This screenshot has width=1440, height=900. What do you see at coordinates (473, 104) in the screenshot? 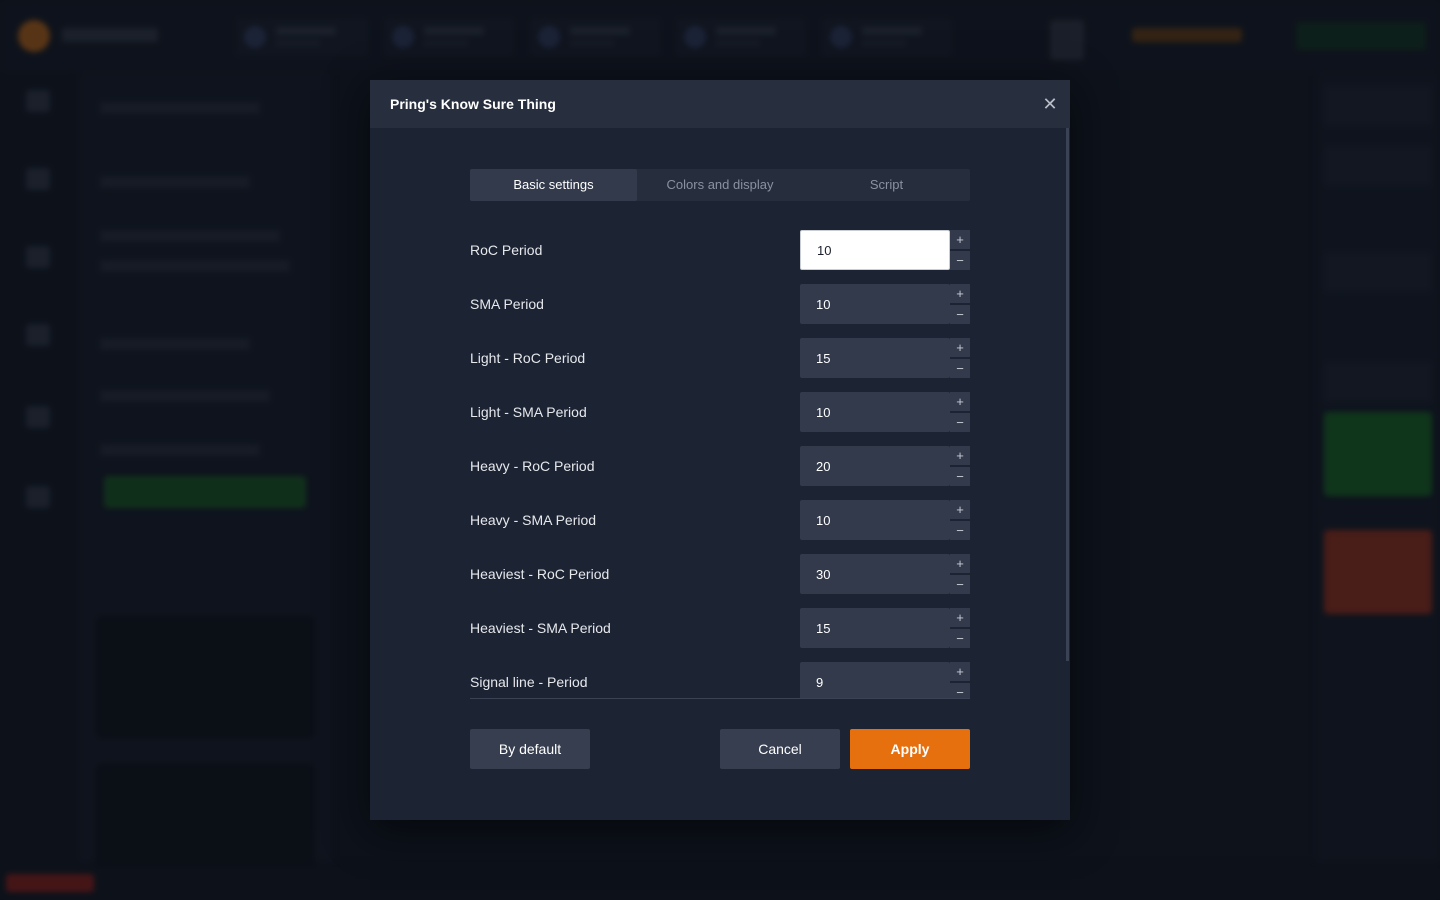
I see `dialog-title: Pring's Know Sure Thing` at bounding box center [473, 104].